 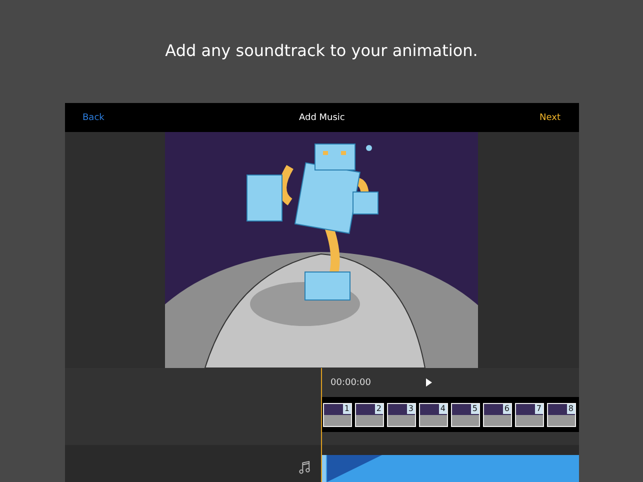 What do you see at coordinates (337, 414) in the screenshot?
I see `frame-thumbnail: 1` at bounding box center [337, 414].